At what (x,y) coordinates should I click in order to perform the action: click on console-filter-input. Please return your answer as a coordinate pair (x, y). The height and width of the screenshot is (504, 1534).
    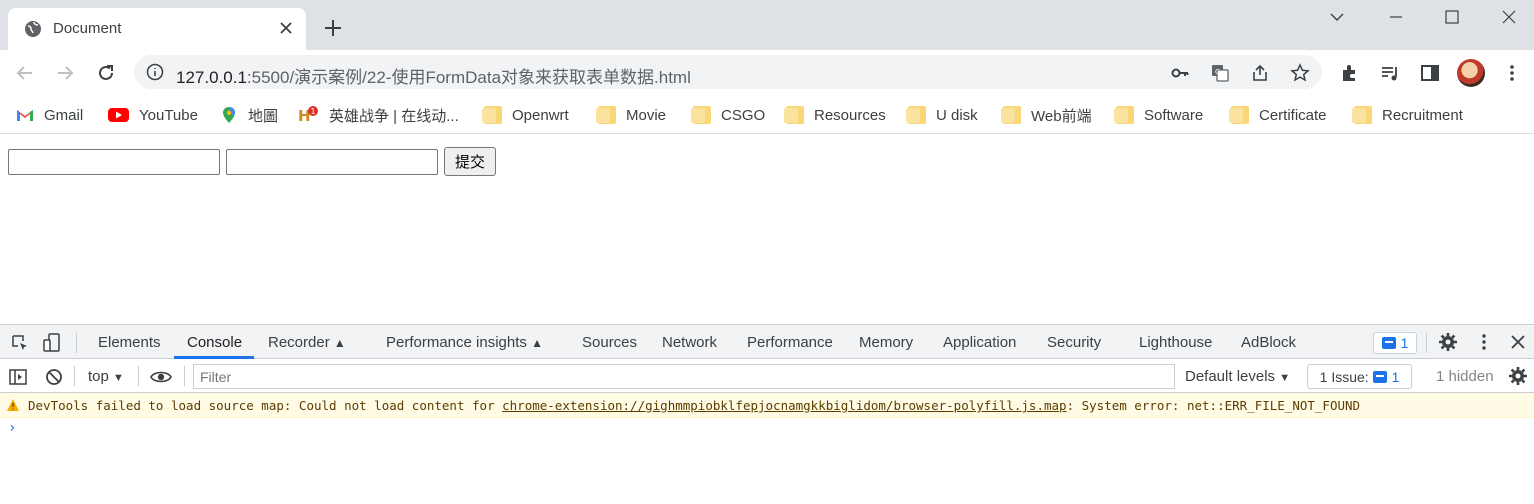
    Looking at the image, I should click on (684, 376).